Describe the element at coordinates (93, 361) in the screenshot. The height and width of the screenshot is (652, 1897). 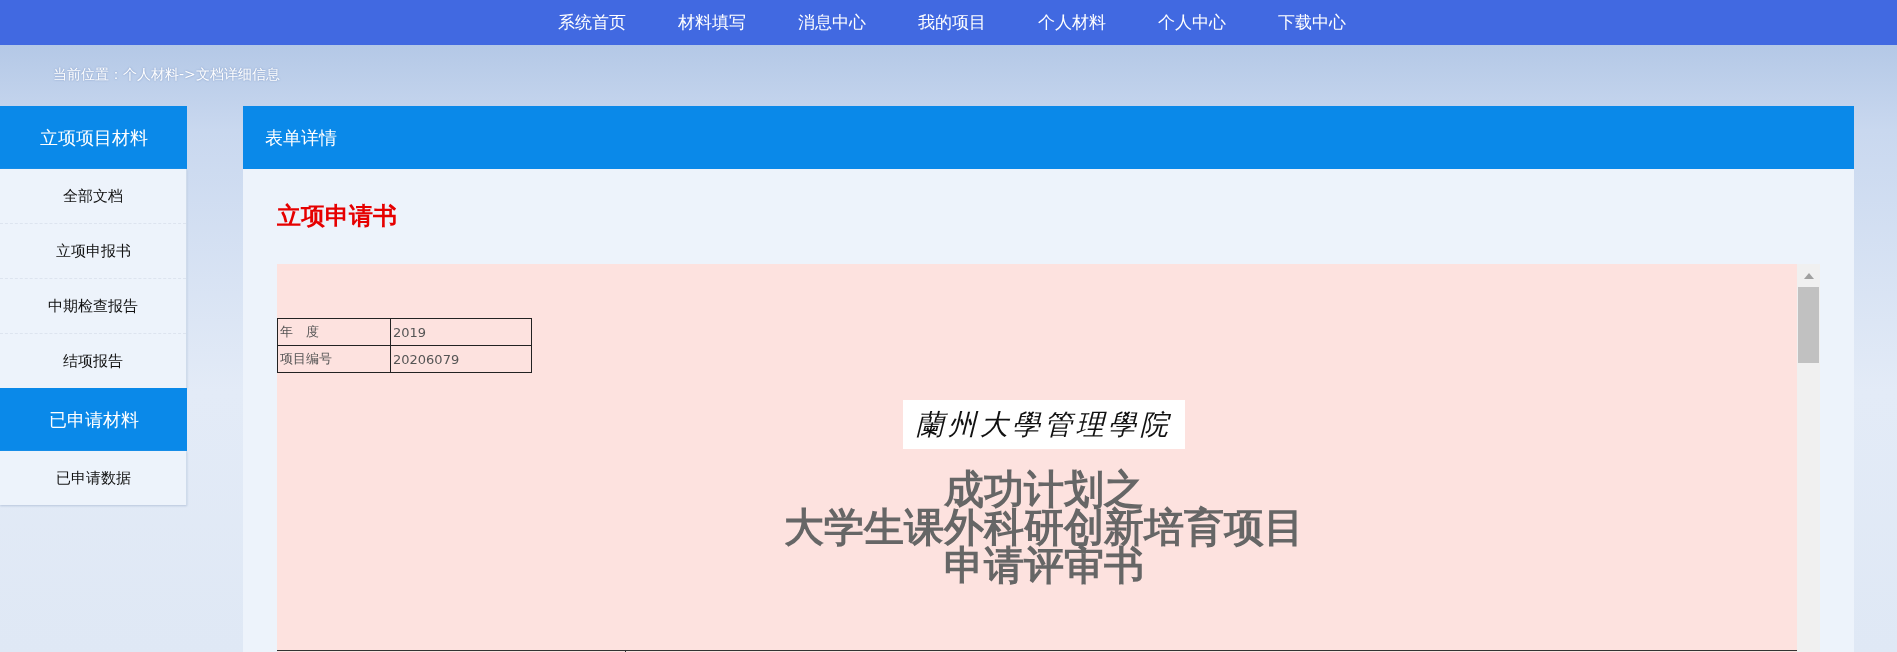
I see `sidebar-item: 结项报告` at that location.